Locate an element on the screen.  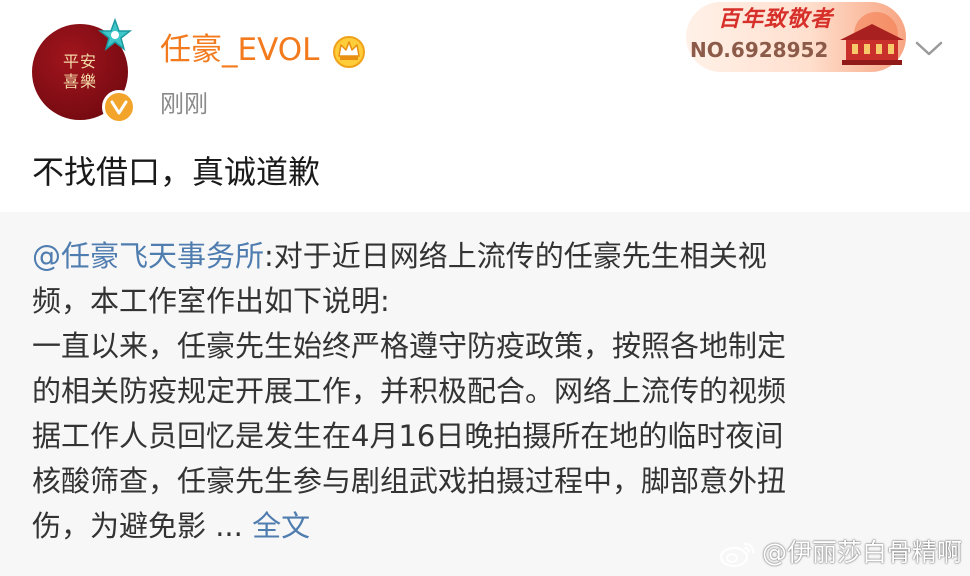
repost-line-2: 频，本工作室作出如下说明: is located at coordinates (211, 301).